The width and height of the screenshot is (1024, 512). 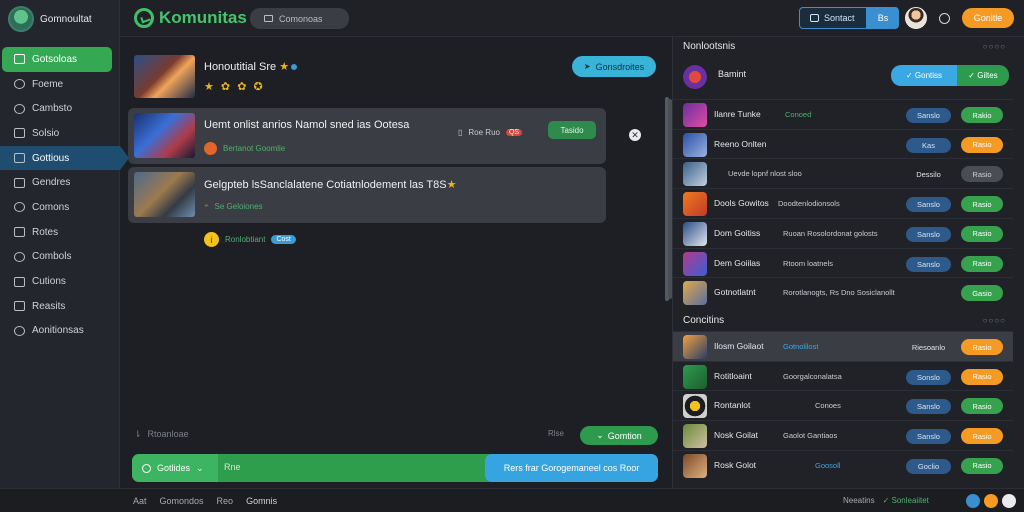 I want to click on contact-button-group: Sontact Bs, so click(x=849, y=18).